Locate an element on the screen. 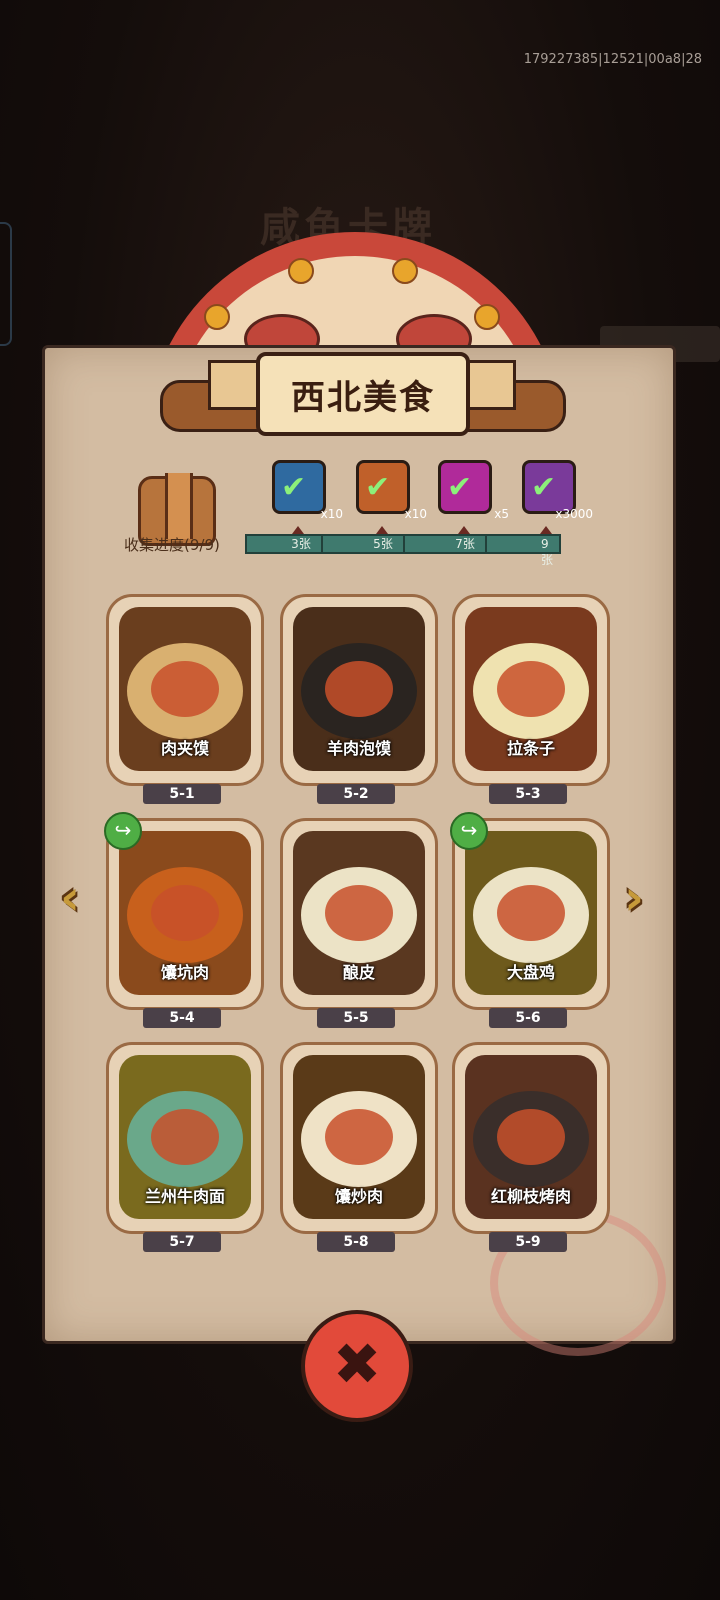  prev-page-arrow-icon: ‹ is located at coordinates (70, 898).